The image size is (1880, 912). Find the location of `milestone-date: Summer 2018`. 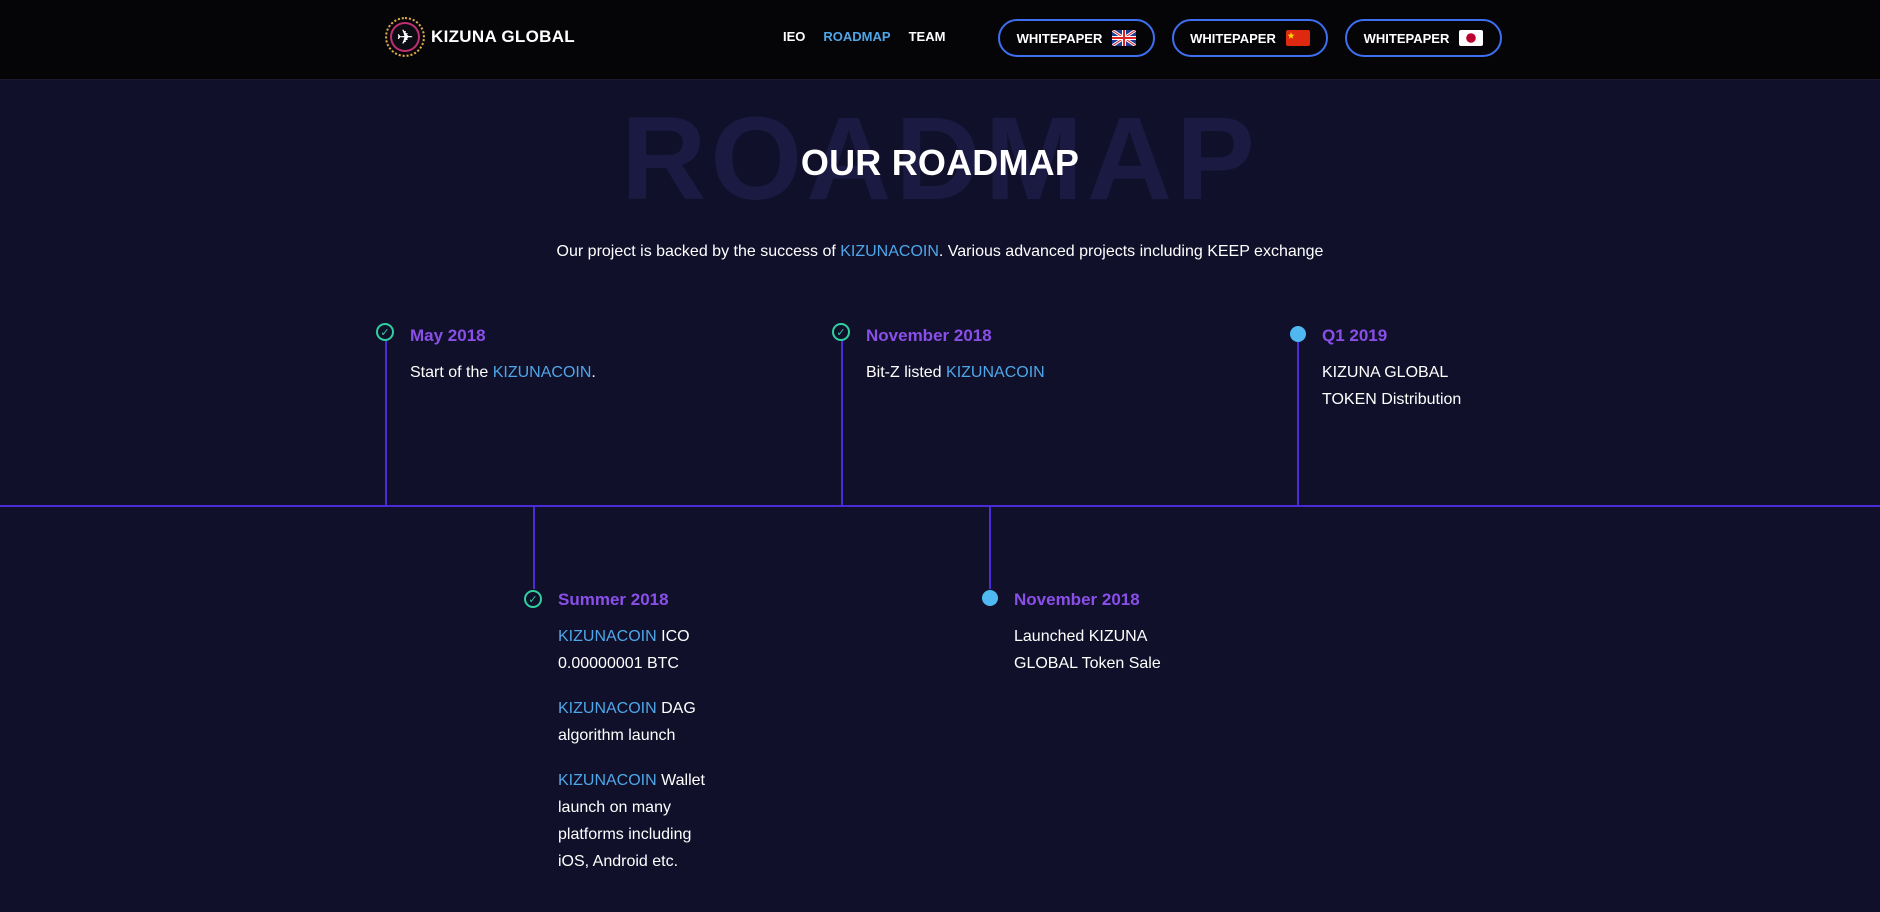

milestone-date: Summer 2018 is located at coordinates (613, 599).